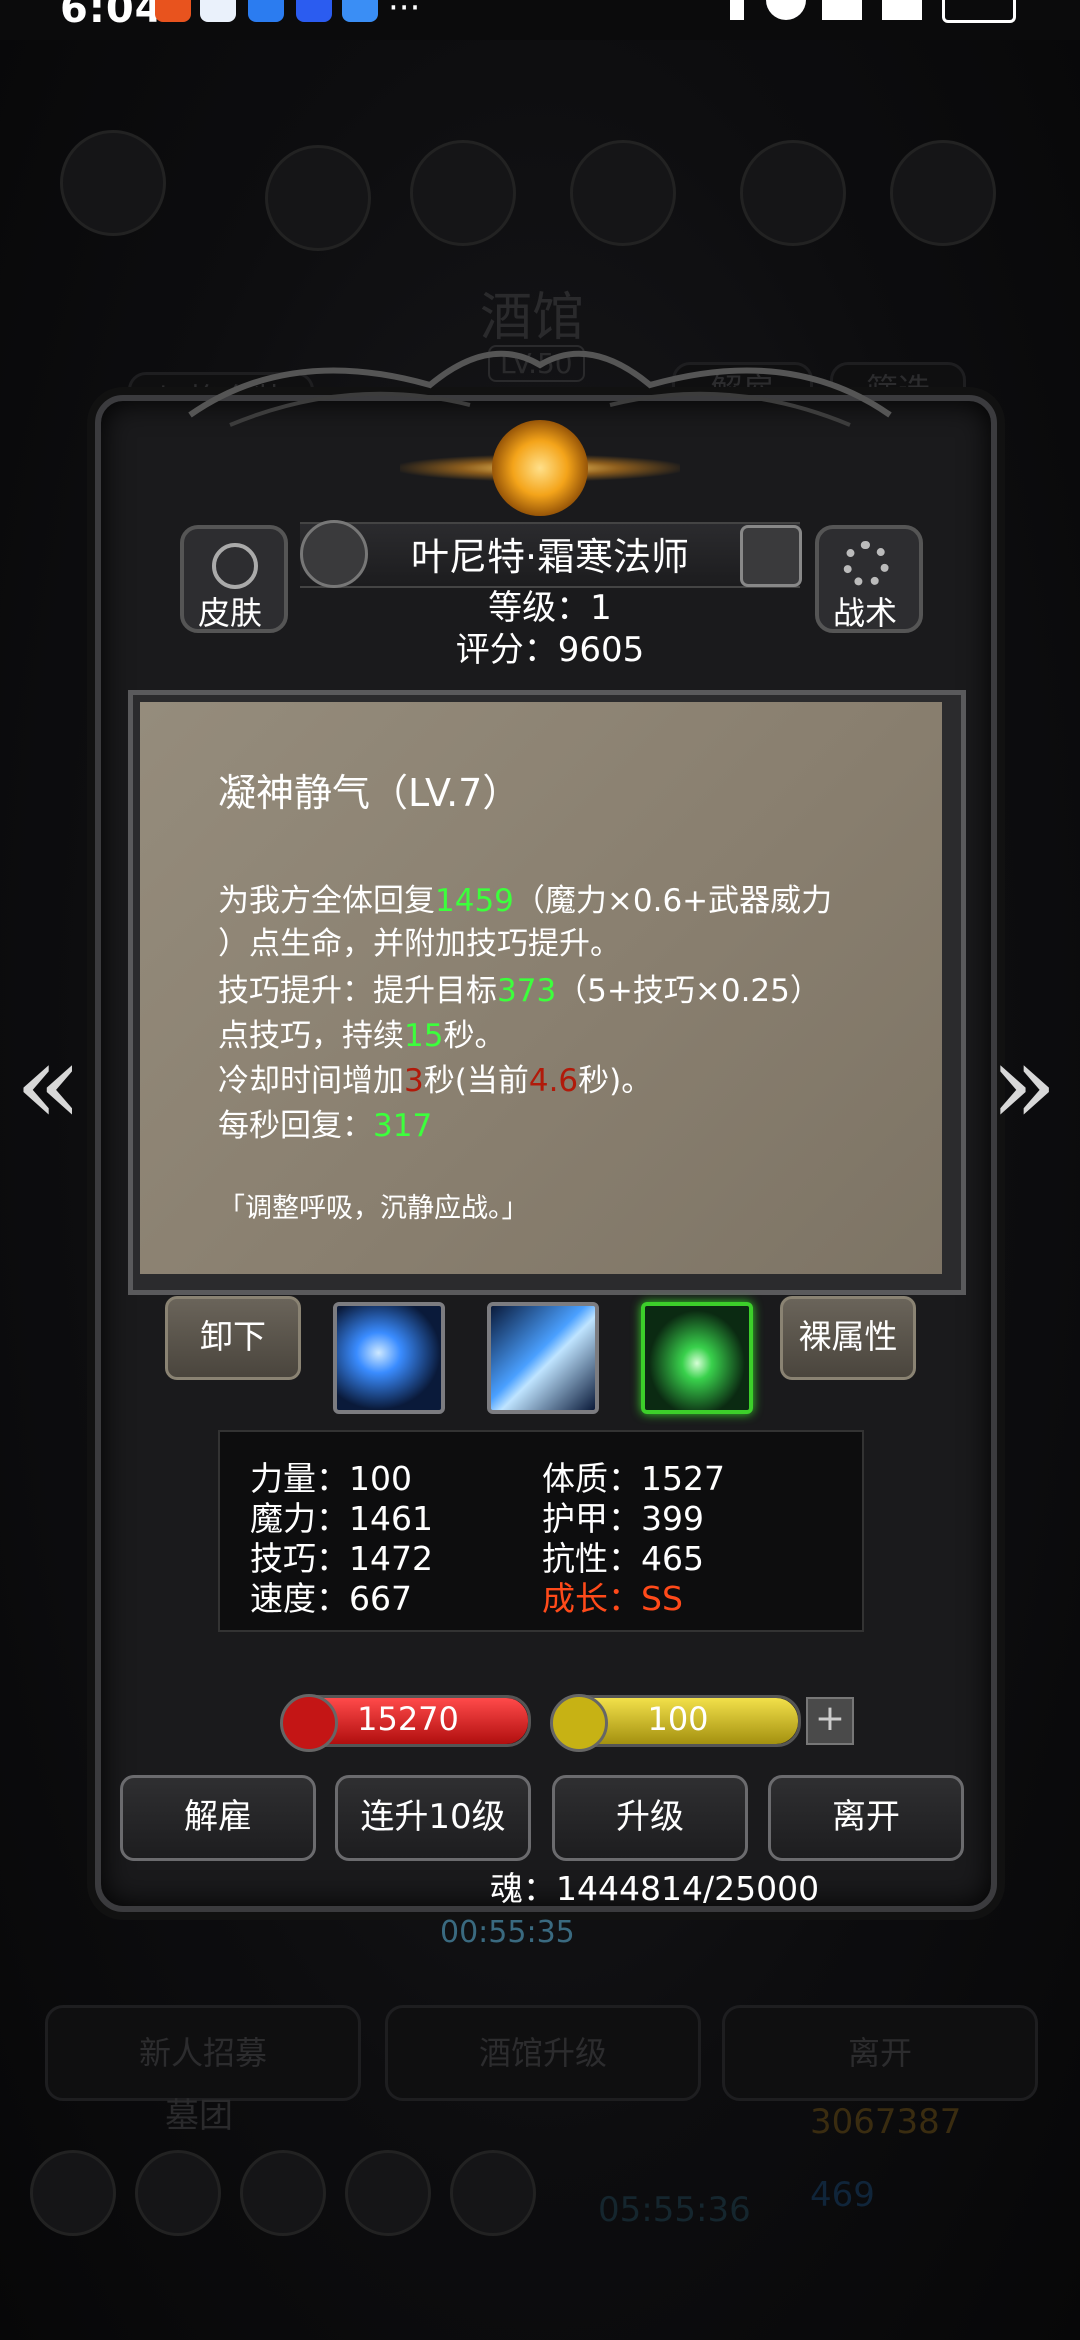 This screenshot has width=1080, height=2340. I want to click on skill-value: 3, so click(414, 1081).